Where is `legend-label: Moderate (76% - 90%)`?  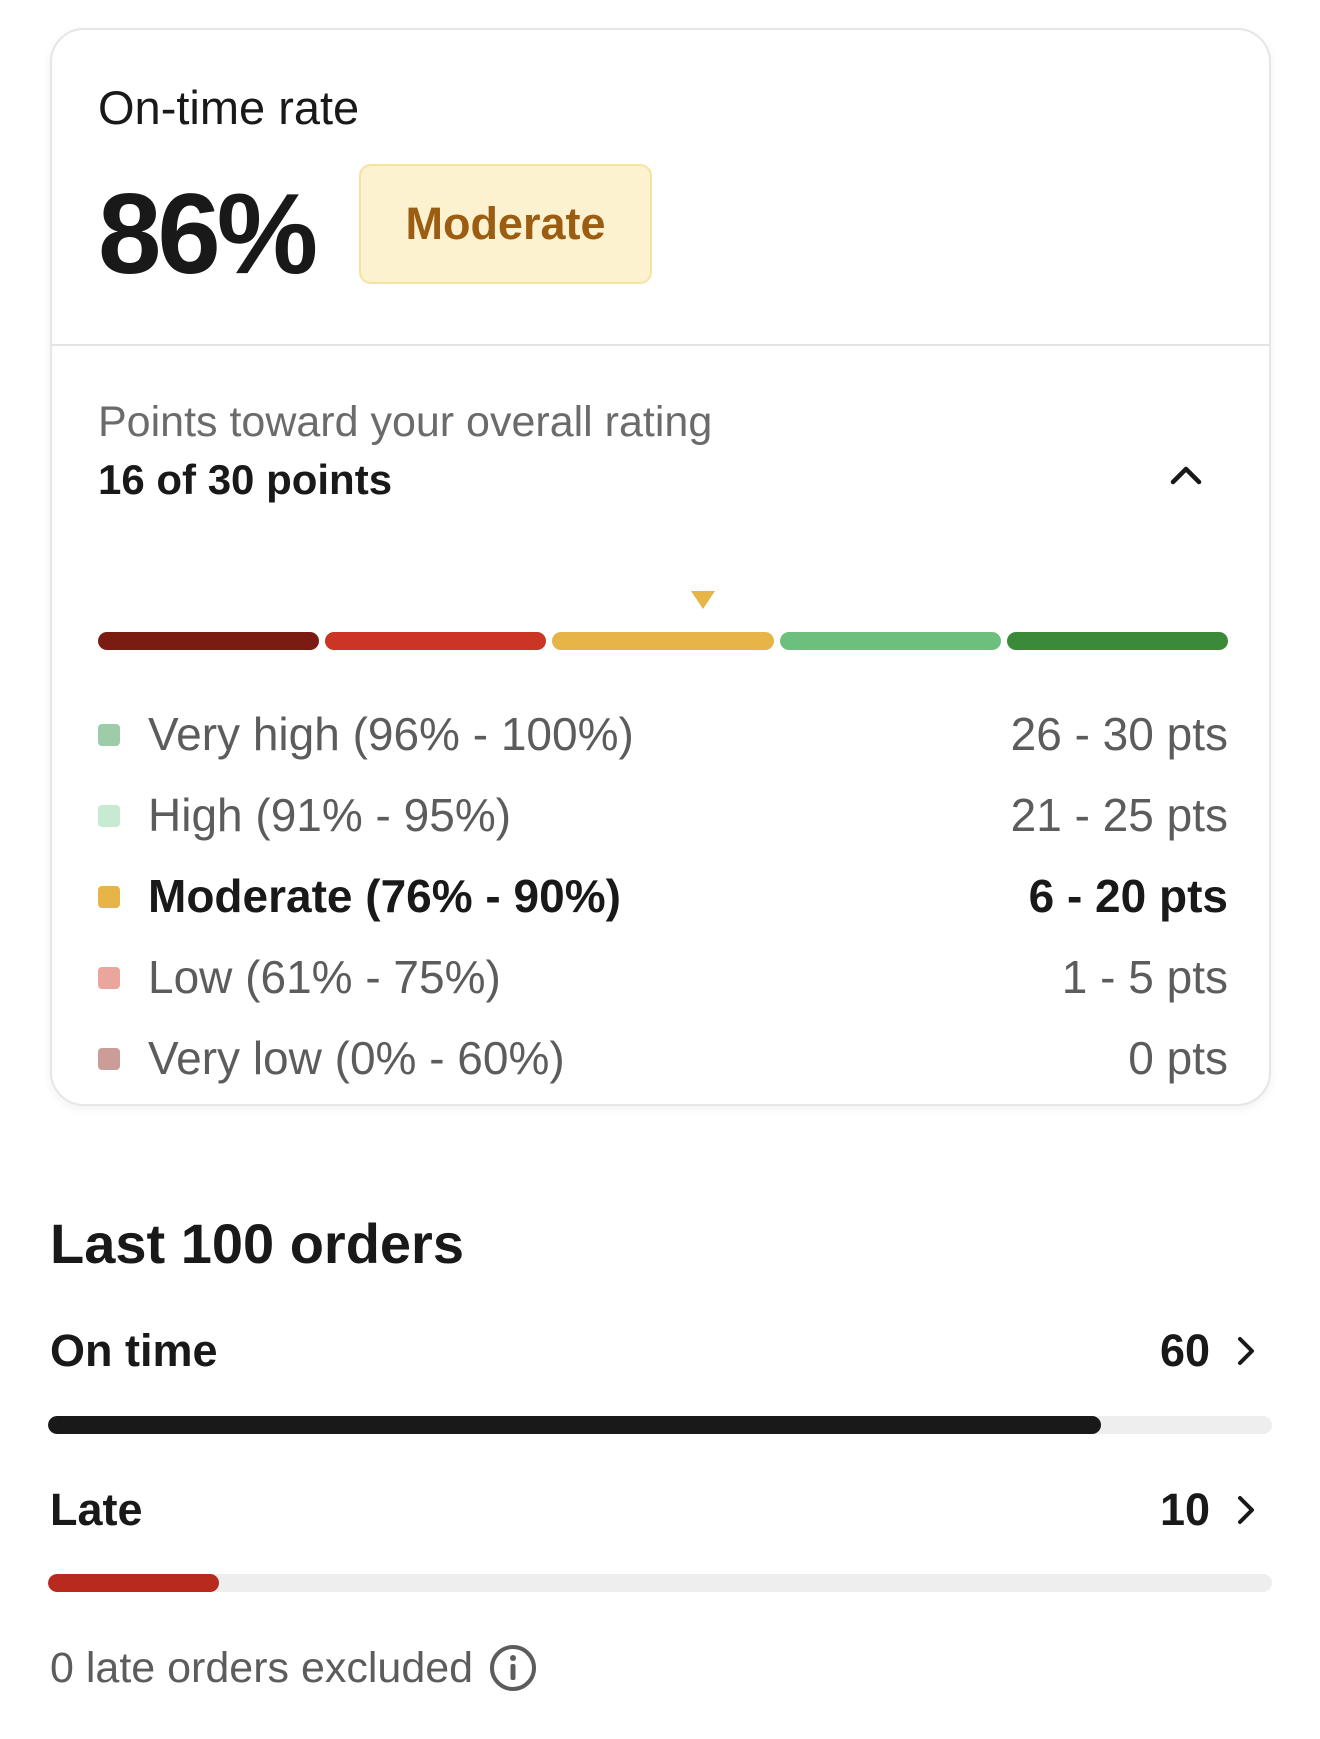 legend-label: Moderate (76% - 90%) is located at coordinates (384, 896).